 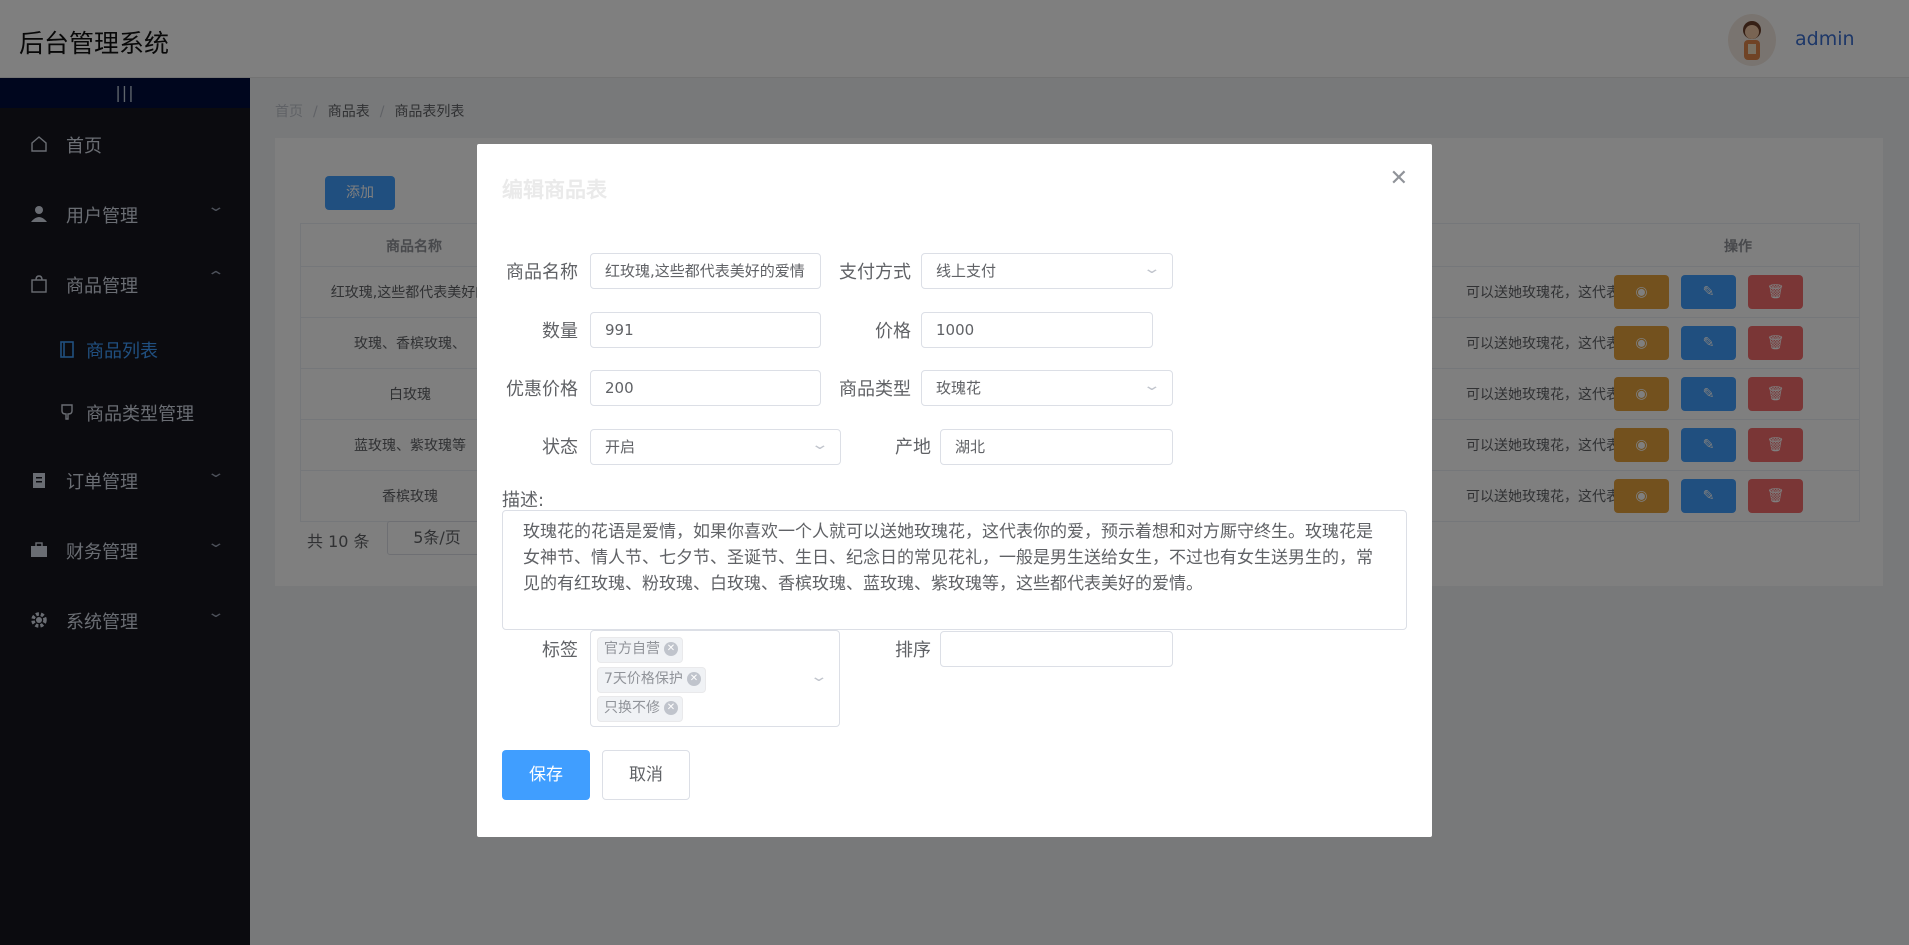 I want to click on tags-label: 标签, so click(x=560, y=650).